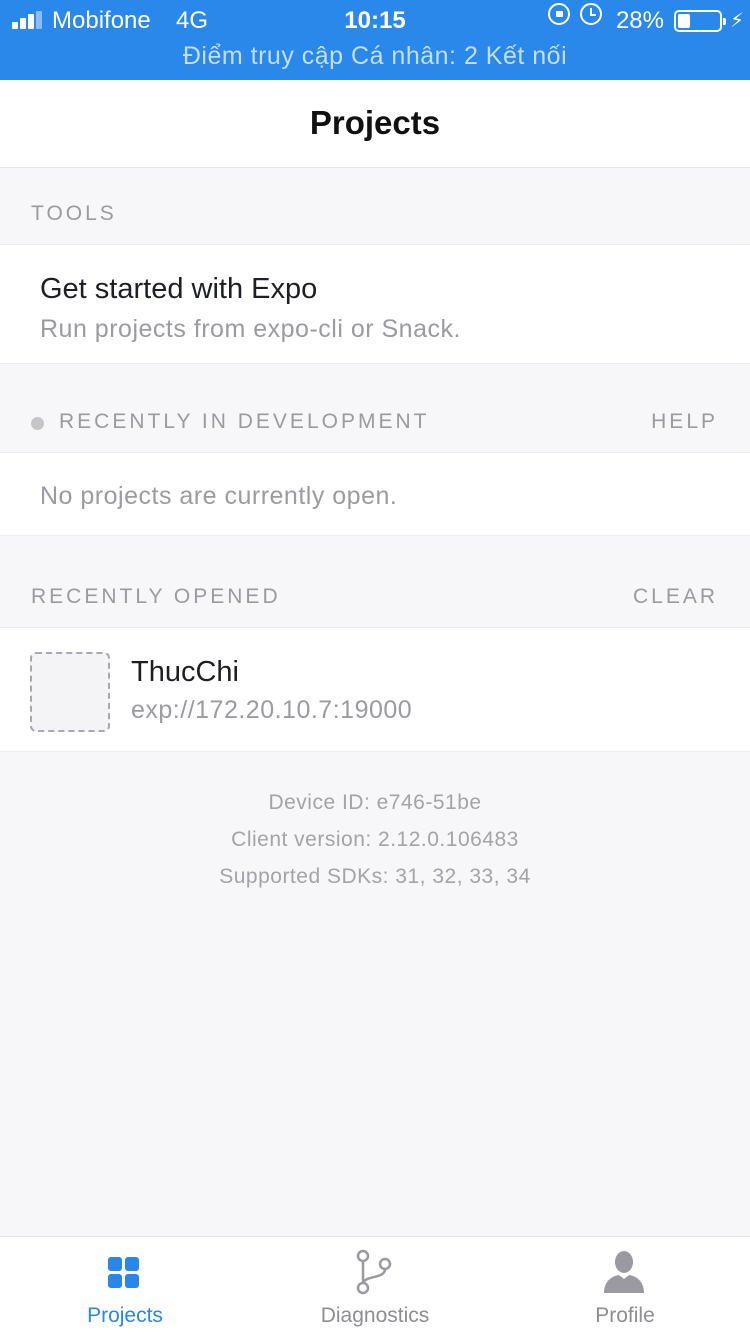  Describe the element at coordinates (74, 213) in the screenshot. I see `tools-header-label: TOOLS` at that location.